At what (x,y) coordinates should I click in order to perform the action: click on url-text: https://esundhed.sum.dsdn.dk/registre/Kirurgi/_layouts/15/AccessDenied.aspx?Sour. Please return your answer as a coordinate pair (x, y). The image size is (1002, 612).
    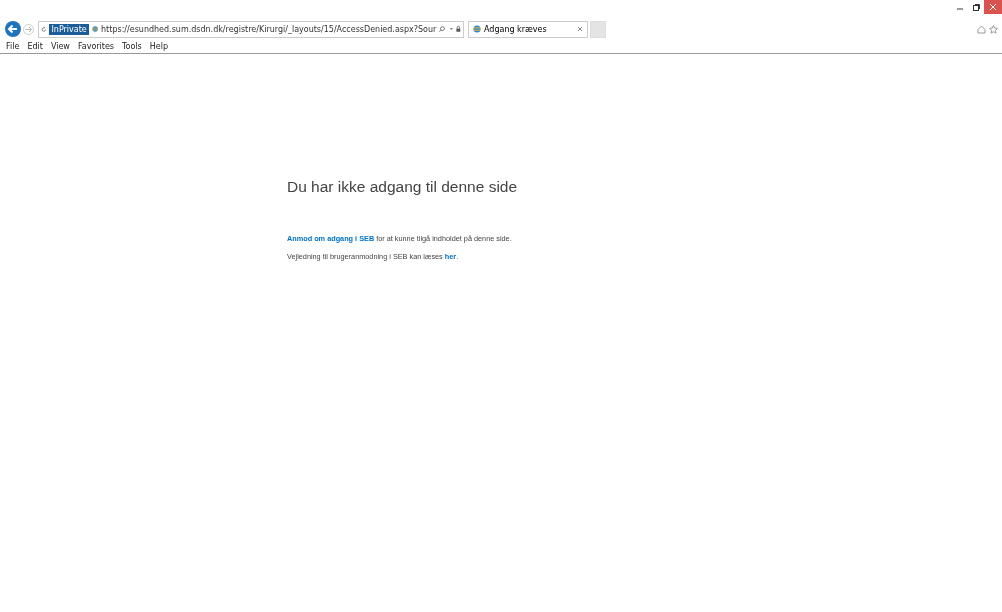
    Looking at the image, I should click on (269, 29).